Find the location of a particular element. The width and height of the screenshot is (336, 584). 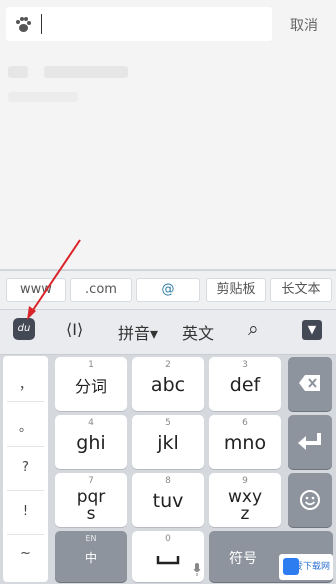

key-8-tuv: 8 tuv is located at coordinates (168, 500).